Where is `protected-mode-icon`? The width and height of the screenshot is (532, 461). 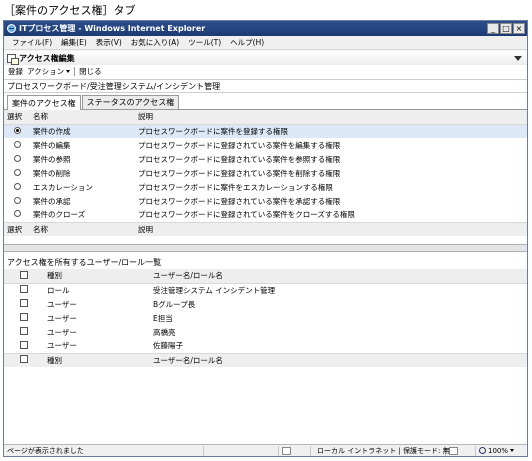
protected-mode-icon is located at coordinates (453, 450).